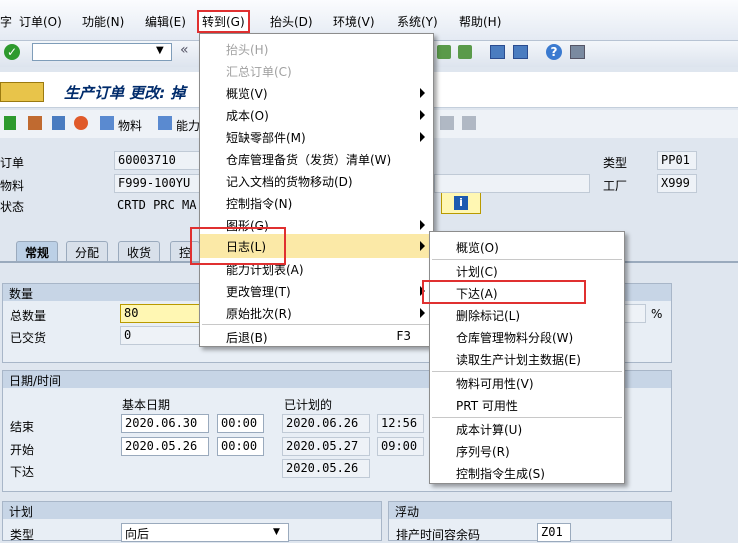 This screenshot has width=738, height=543. What do you see at coordinates (35, 123) in the screenshot?
I see `document-icon` at bounding box center [35, 123].